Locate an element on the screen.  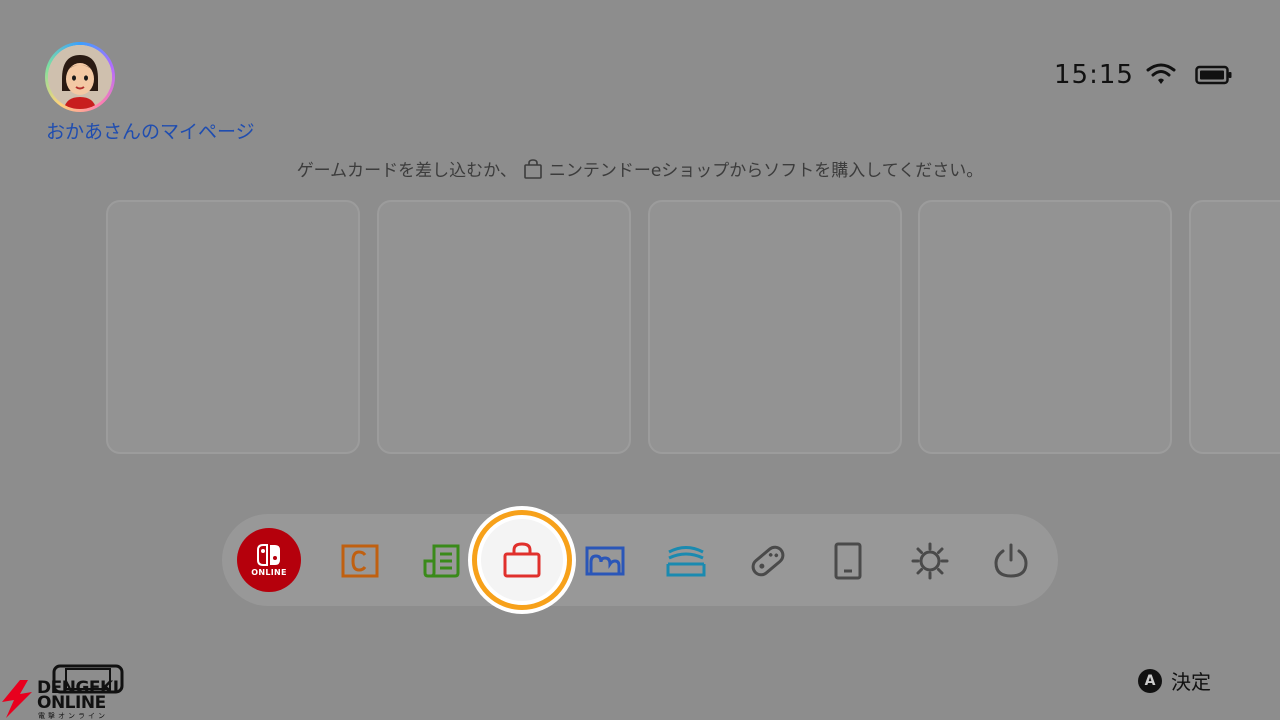
power-icon is located at coordinates (1011, 560).